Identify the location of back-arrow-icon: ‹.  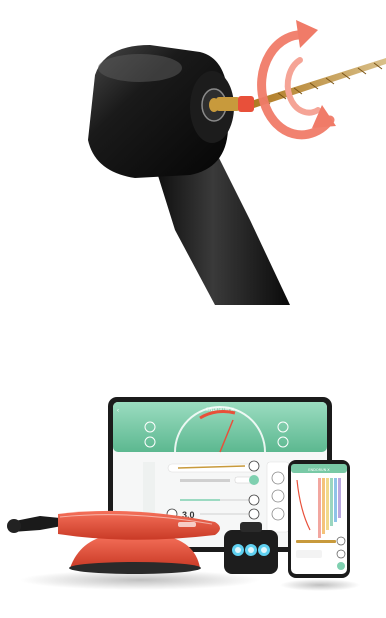
(118, 411).